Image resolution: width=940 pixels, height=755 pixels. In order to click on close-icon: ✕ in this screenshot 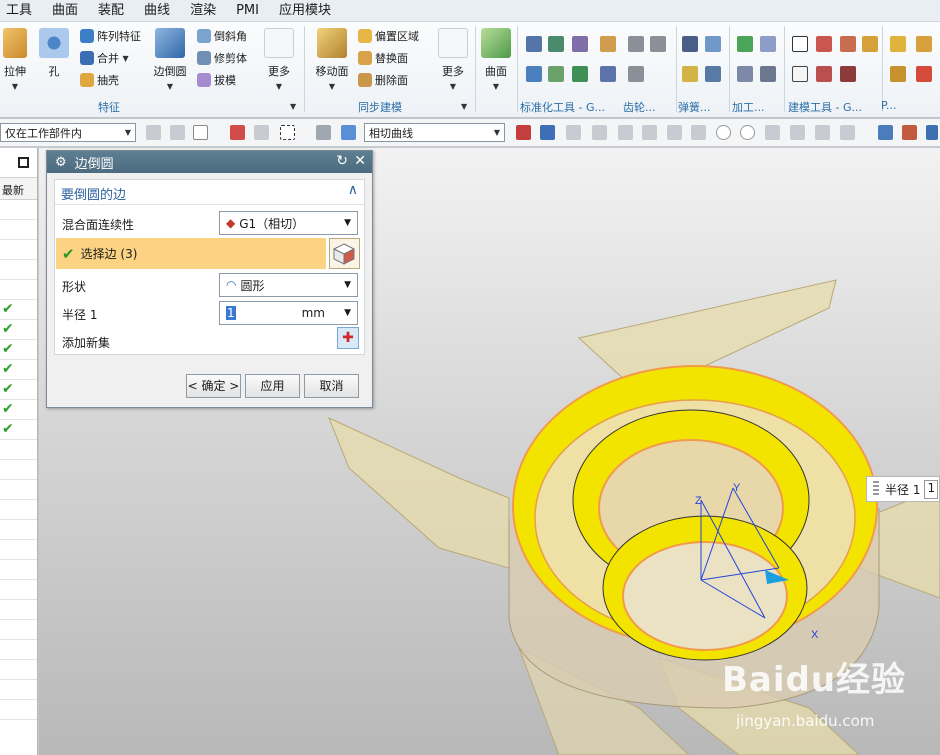, I will do `click(360, 161)`.